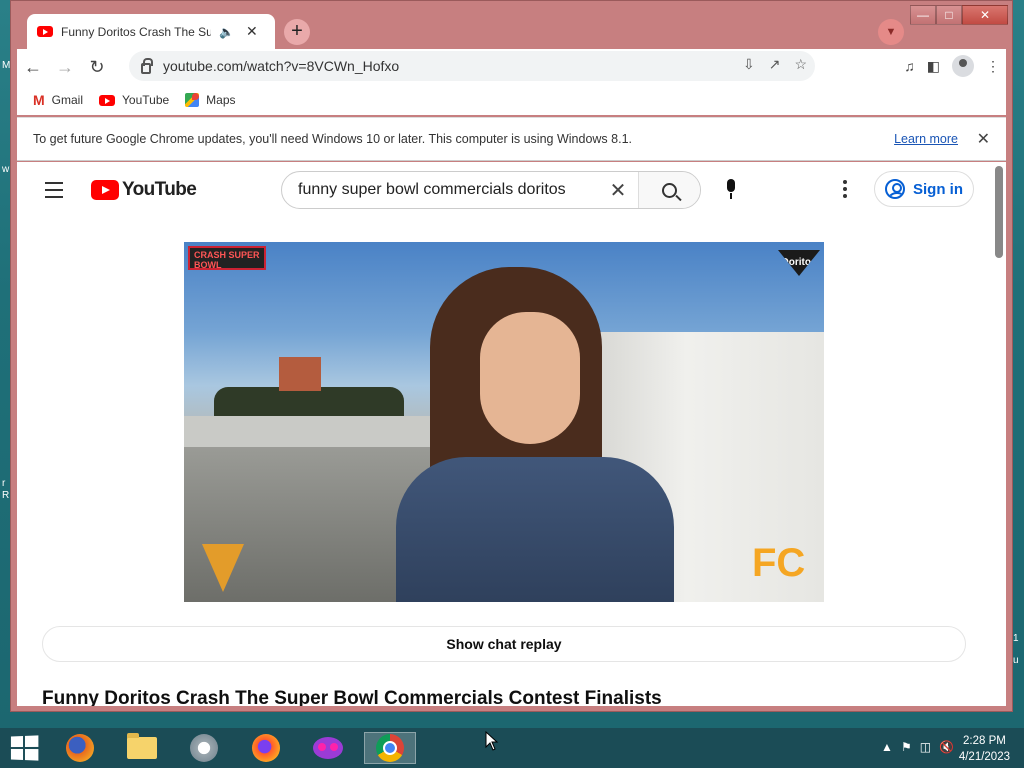 The width and height of the screenshot is (1024, 768). I want to click on search-input: funny super bowl commercials doritos, so click(440, 190).